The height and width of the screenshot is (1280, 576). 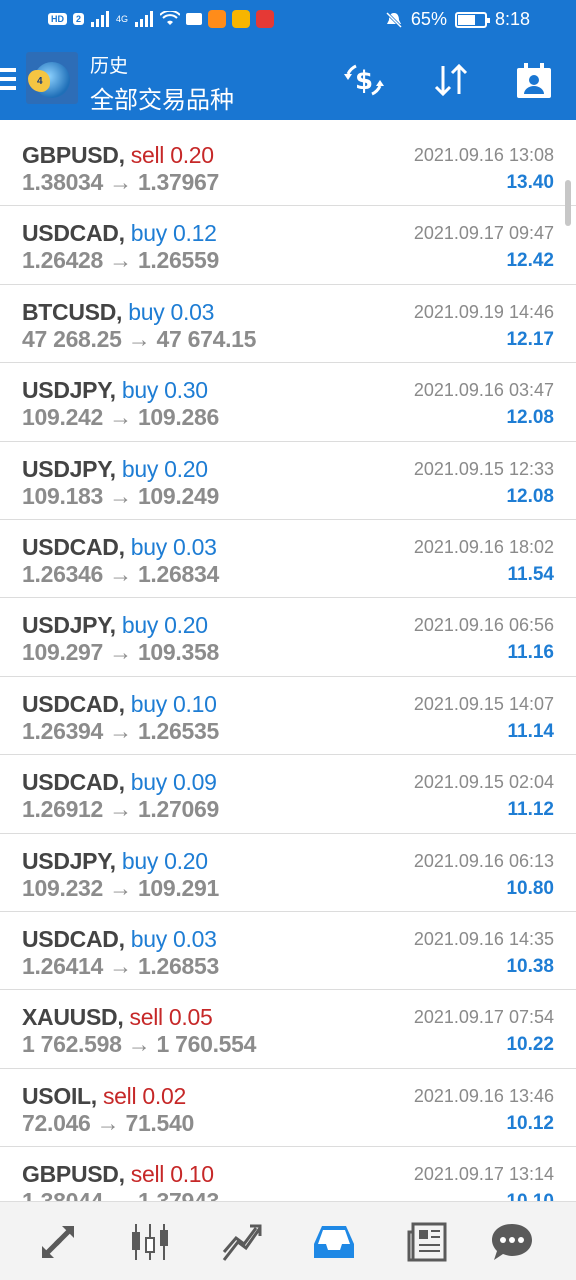 I want to click on trade-side-volume: sell 0.02, so click(x=144, y=1095).